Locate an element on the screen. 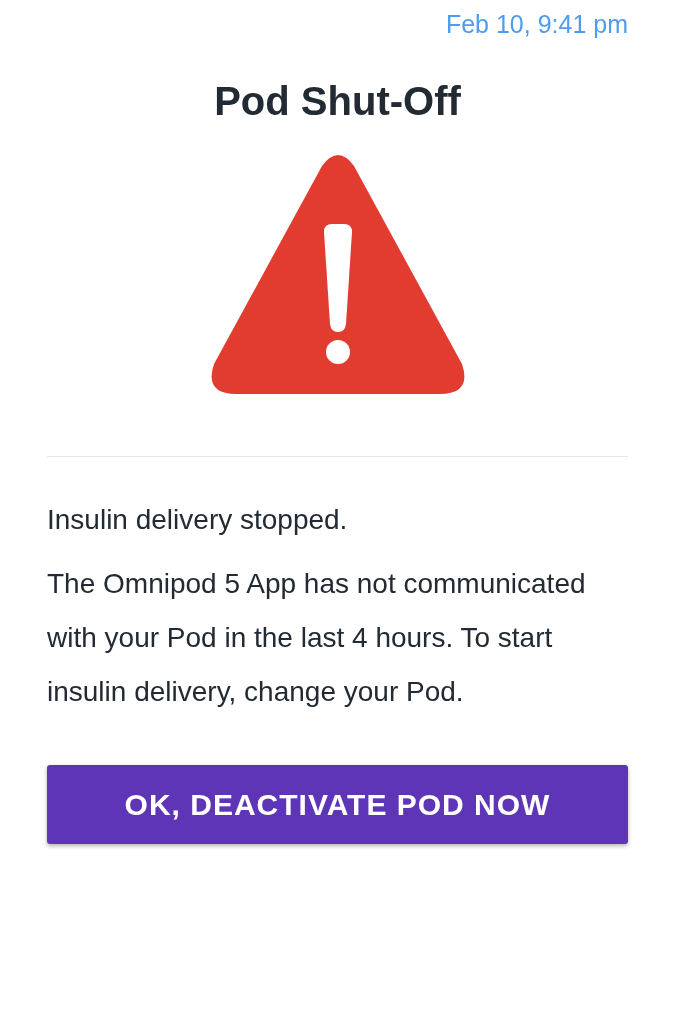 The height and width of the screenshot is (1014, 680). warning-icon is located at coordinates (337, 275).